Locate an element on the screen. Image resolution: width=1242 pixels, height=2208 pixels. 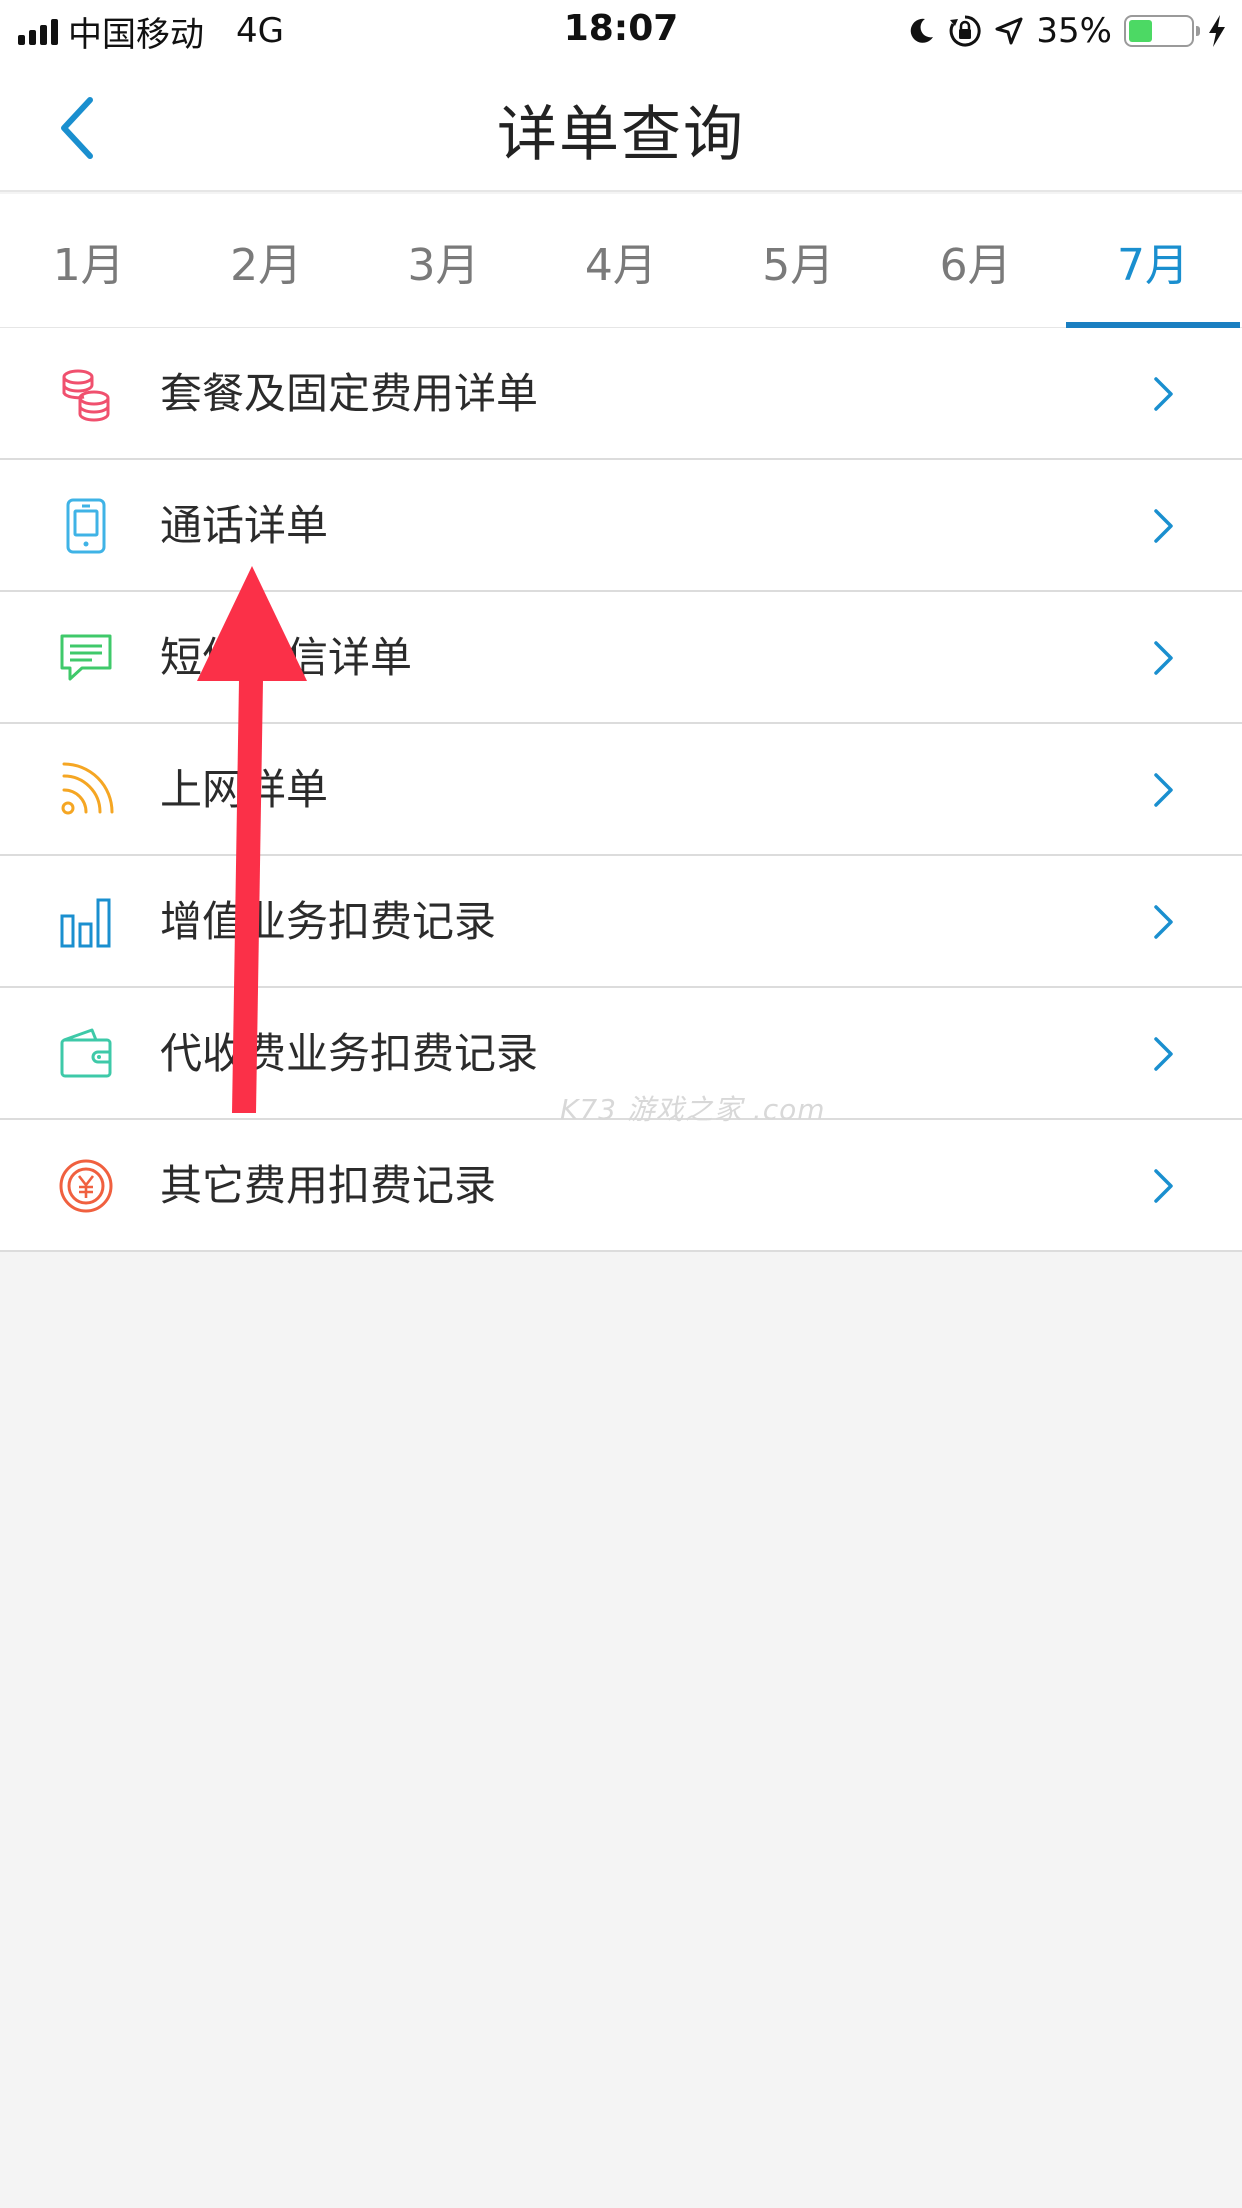
nav-bar: 详单查询 is located at coordinates (621, 127).